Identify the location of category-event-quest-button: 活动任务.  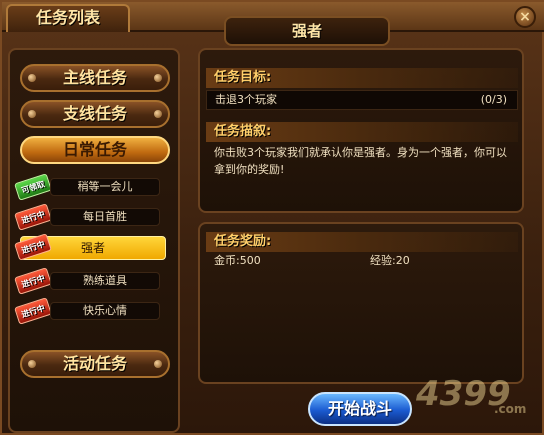
(95, 364).